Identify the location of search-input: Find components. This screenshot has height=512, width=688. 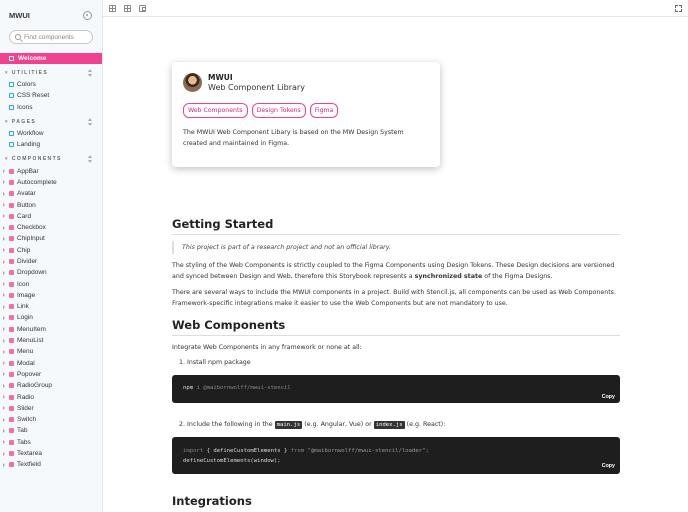
(51, 37).